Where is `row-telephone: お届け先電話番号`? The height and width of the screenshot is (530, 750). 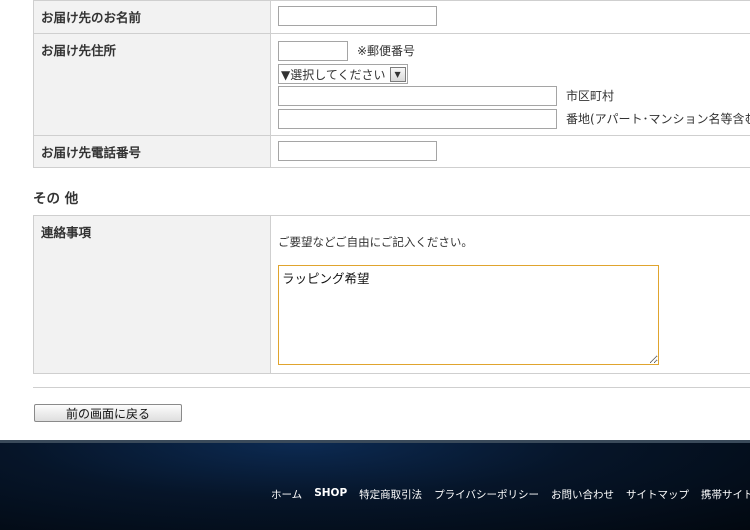 row-telephone: お届け先電話番号 is located at coordinates (391, 151).